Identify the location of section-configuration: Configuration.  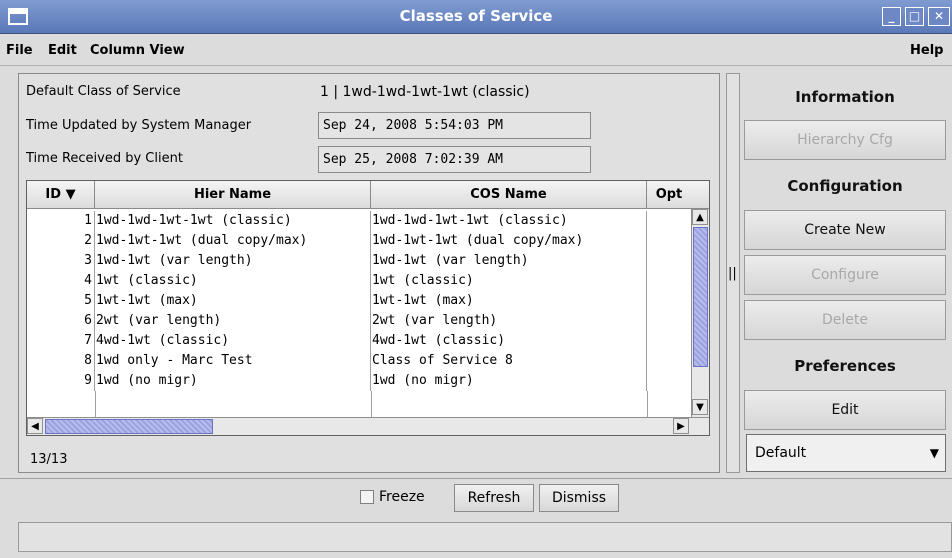
(845, 186).